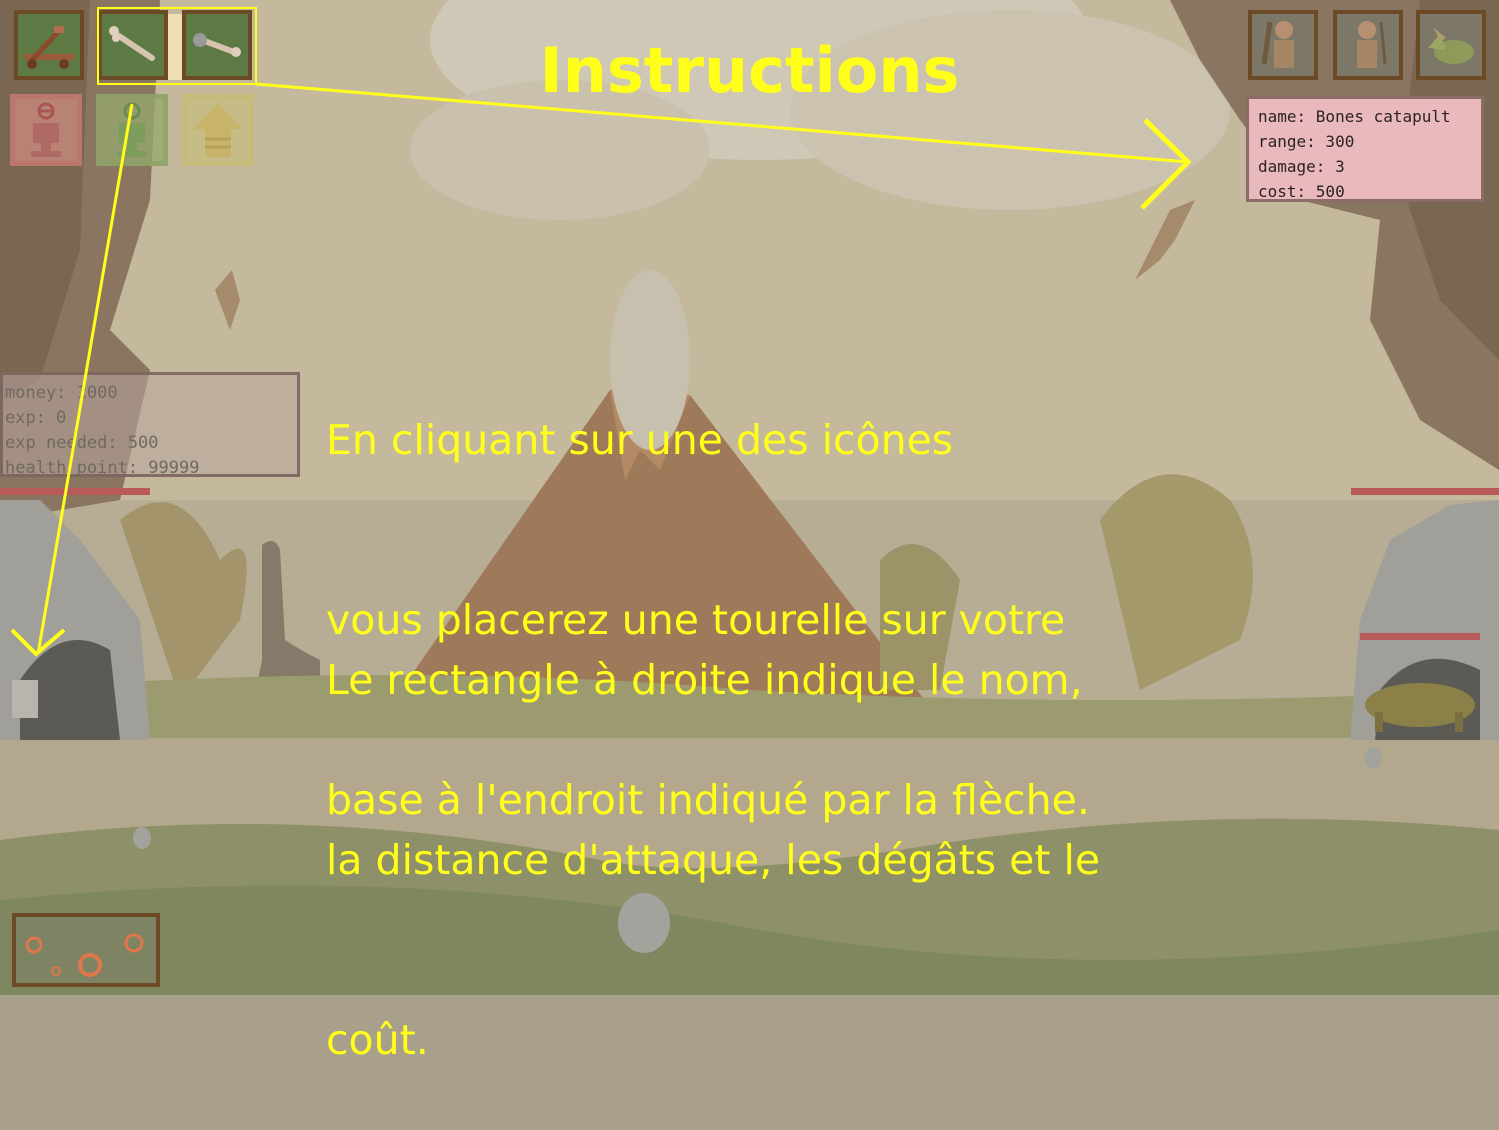 This screenshot has height=1130, width=1499. Describe the element at coordinates (72, 380) in the screenshot. I see `arrow-to-placement-spot` at that location.